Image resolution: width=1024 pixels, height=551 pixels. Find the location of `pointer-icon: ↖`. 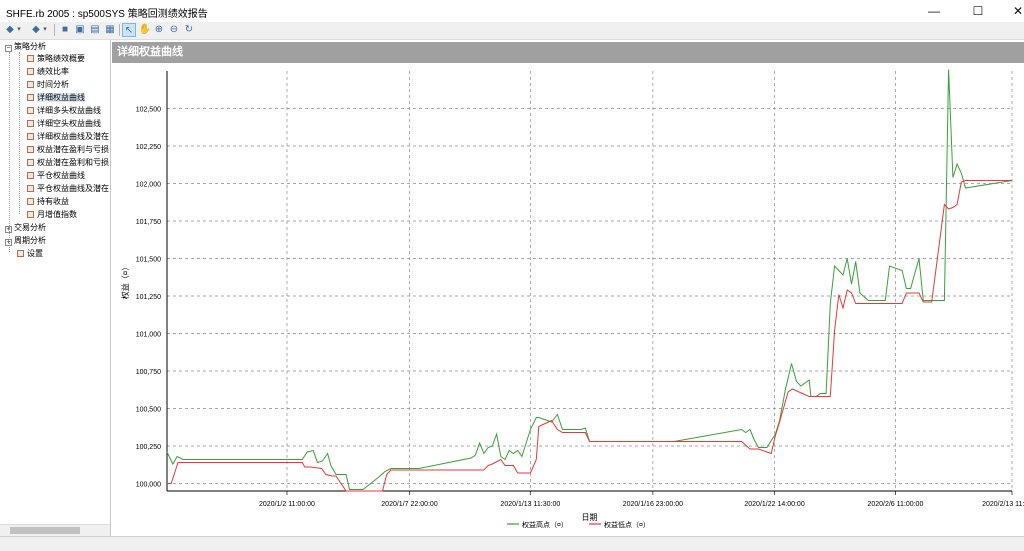

pointer-icon: ↖ is located at coordinates (129, 30).